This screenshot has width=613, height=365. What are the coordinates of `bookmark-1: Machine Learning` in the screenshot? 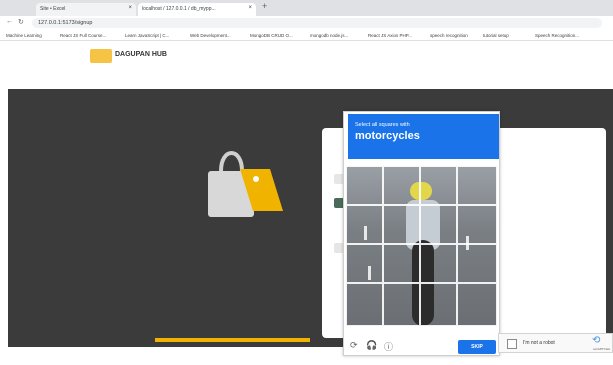 It's located at (24, 35).